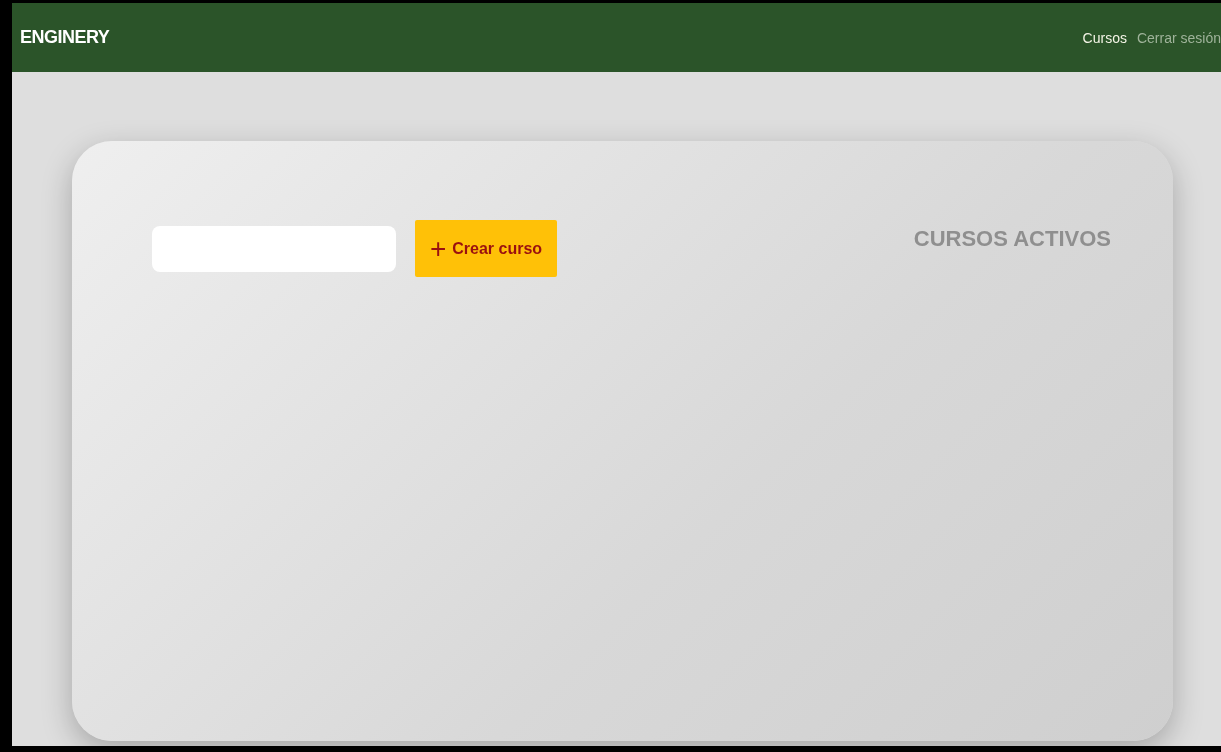 The image size is (1221, 752). I want to click on nav-link: Cursos, so click(1104, 37).